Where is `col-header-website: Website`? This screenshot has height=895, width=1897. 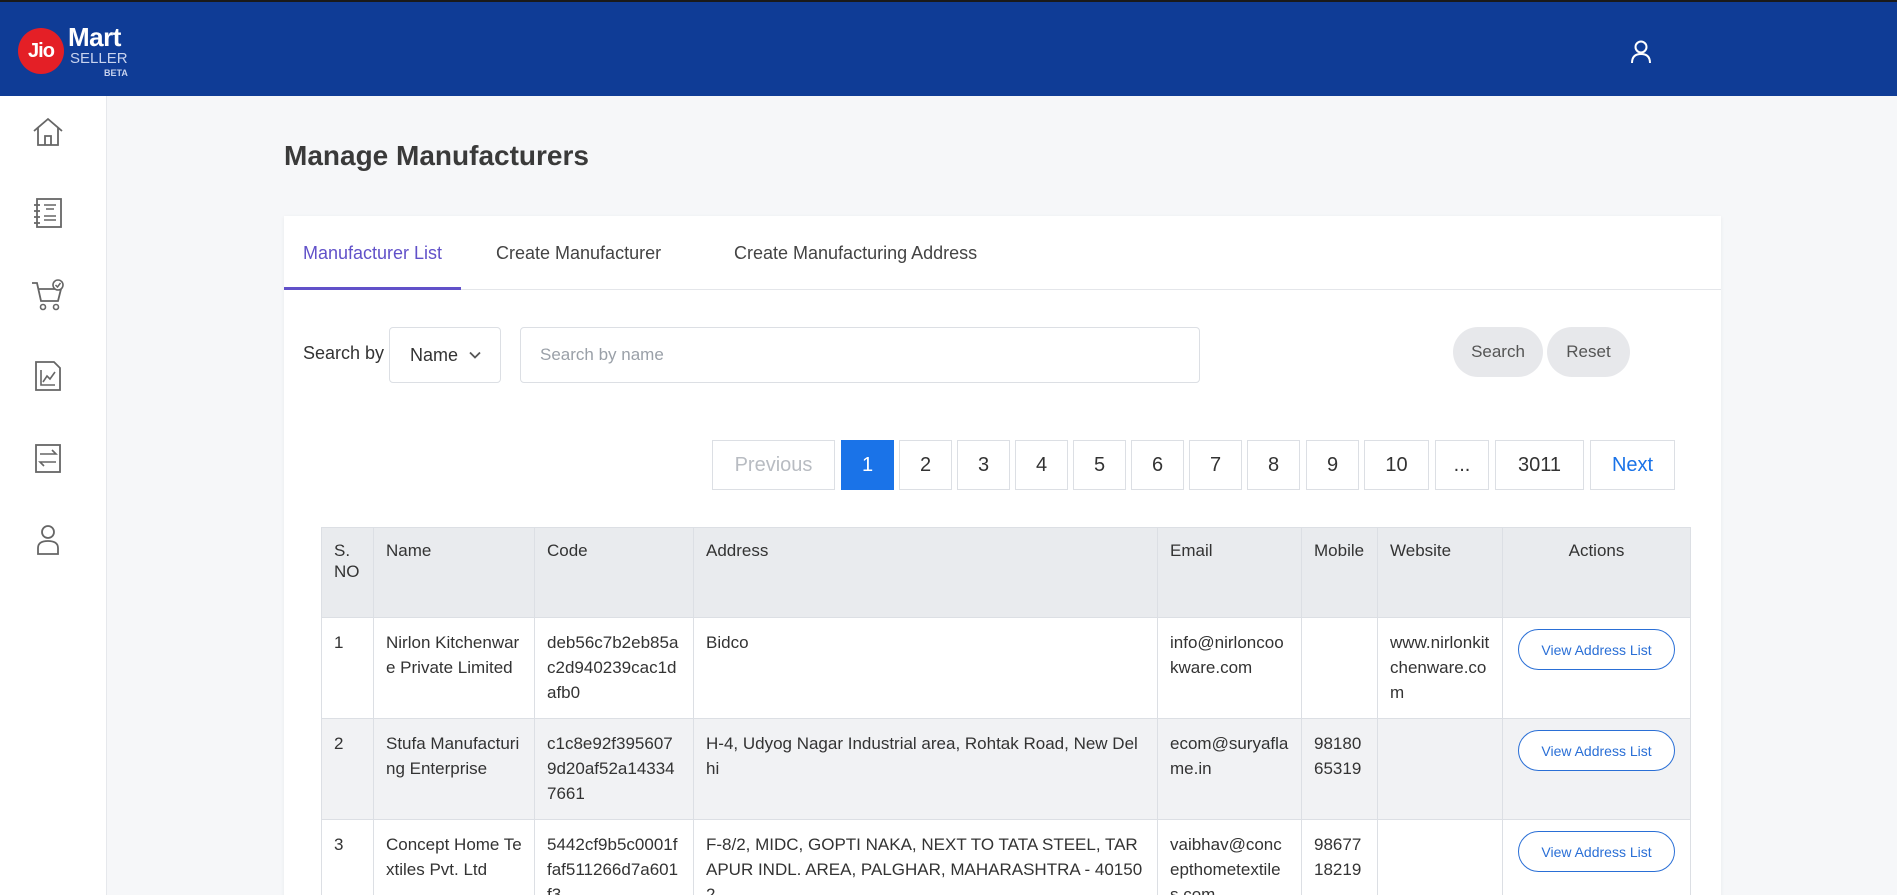
col-header-website: Website is located at coordinates (1440, 572).